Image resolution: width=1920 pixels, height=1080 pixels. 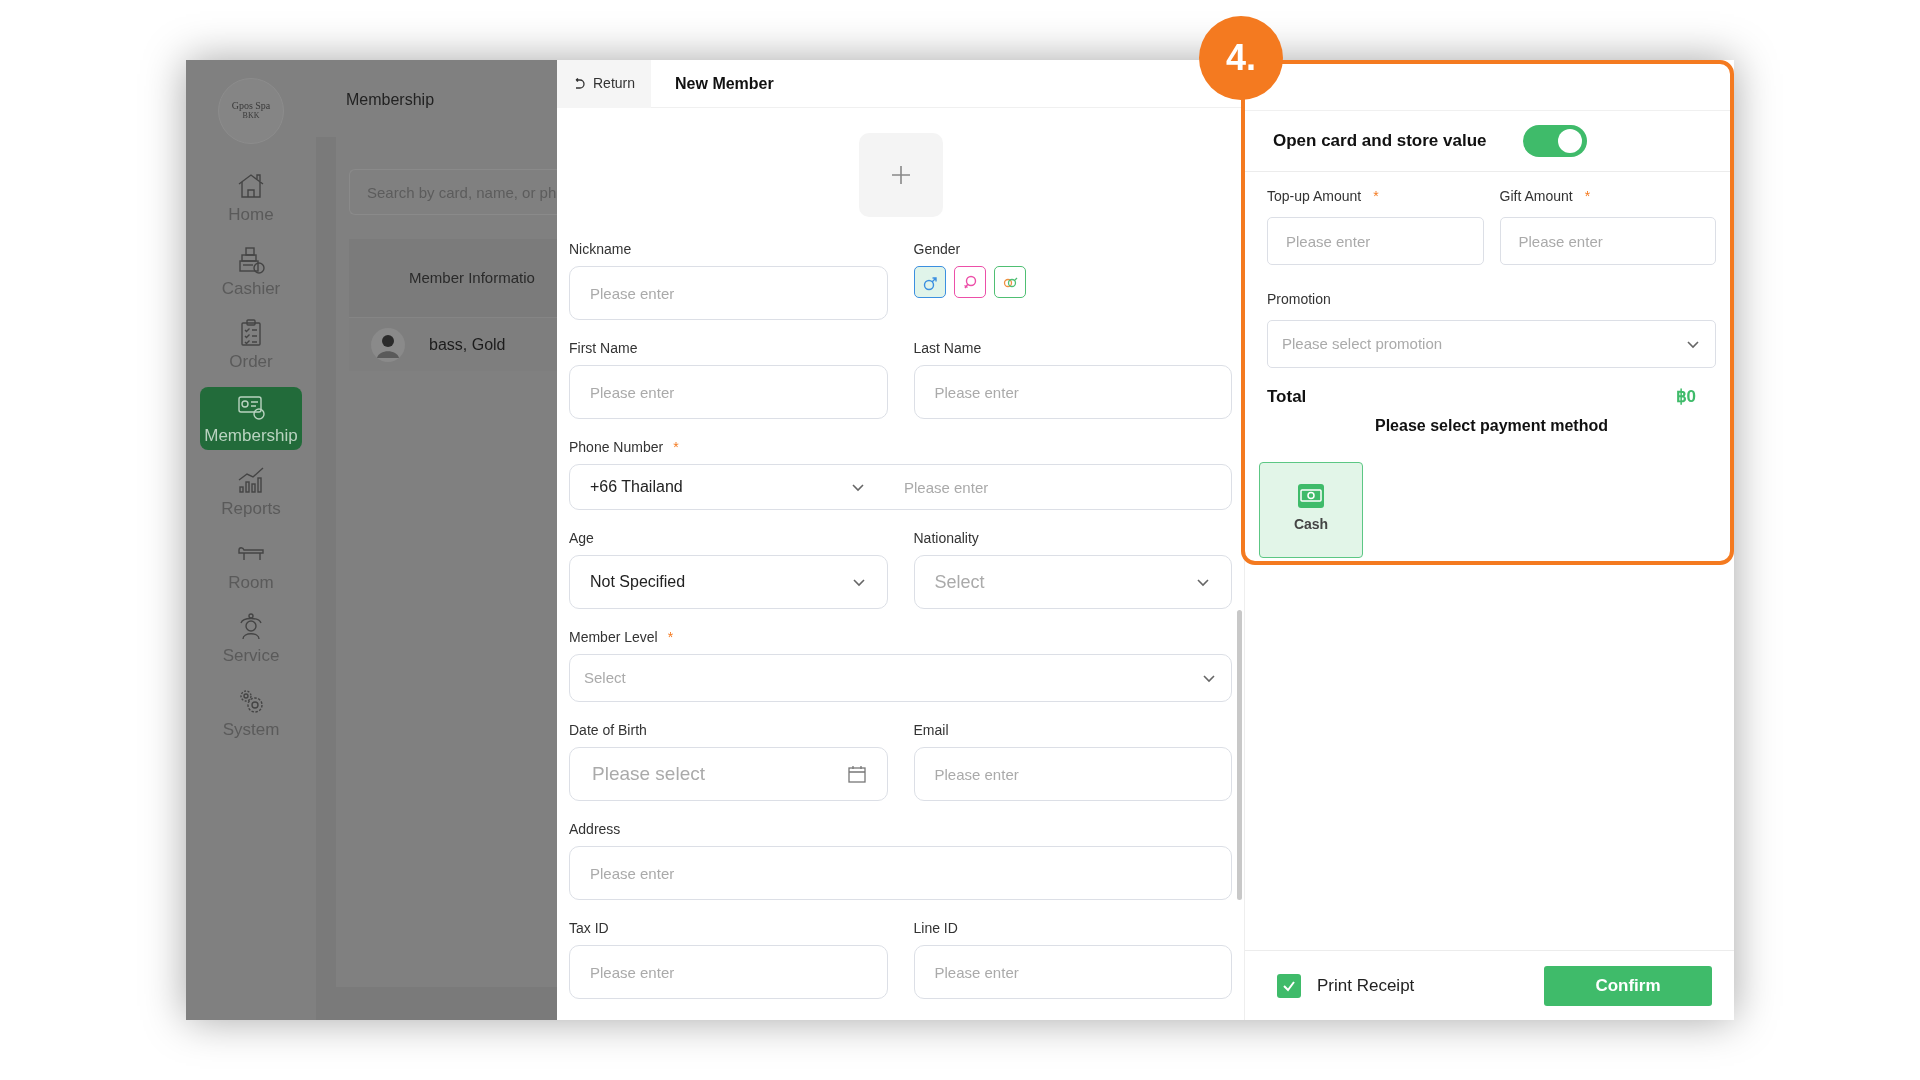 What do you see at coordinates (390, 99) in the screenshot?
I see `page-title: Membership` at bounding box center [390, 99].